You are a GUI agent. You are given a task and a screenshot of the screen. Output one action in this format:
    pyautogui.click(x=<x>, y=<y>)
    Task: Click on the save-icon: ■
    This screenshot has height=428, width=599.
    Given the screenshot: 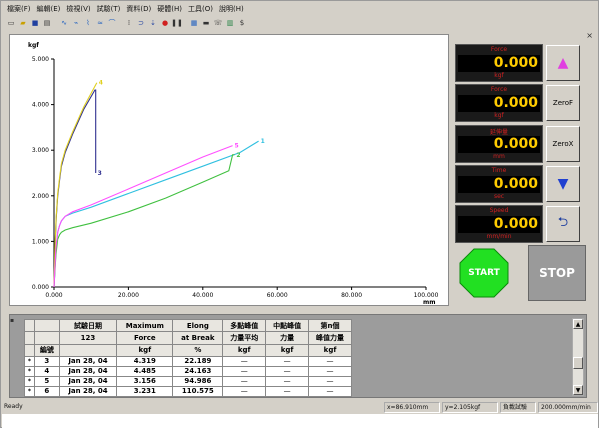 What is the action you would take?
    pyautogui.click(x=35, y=23)
    